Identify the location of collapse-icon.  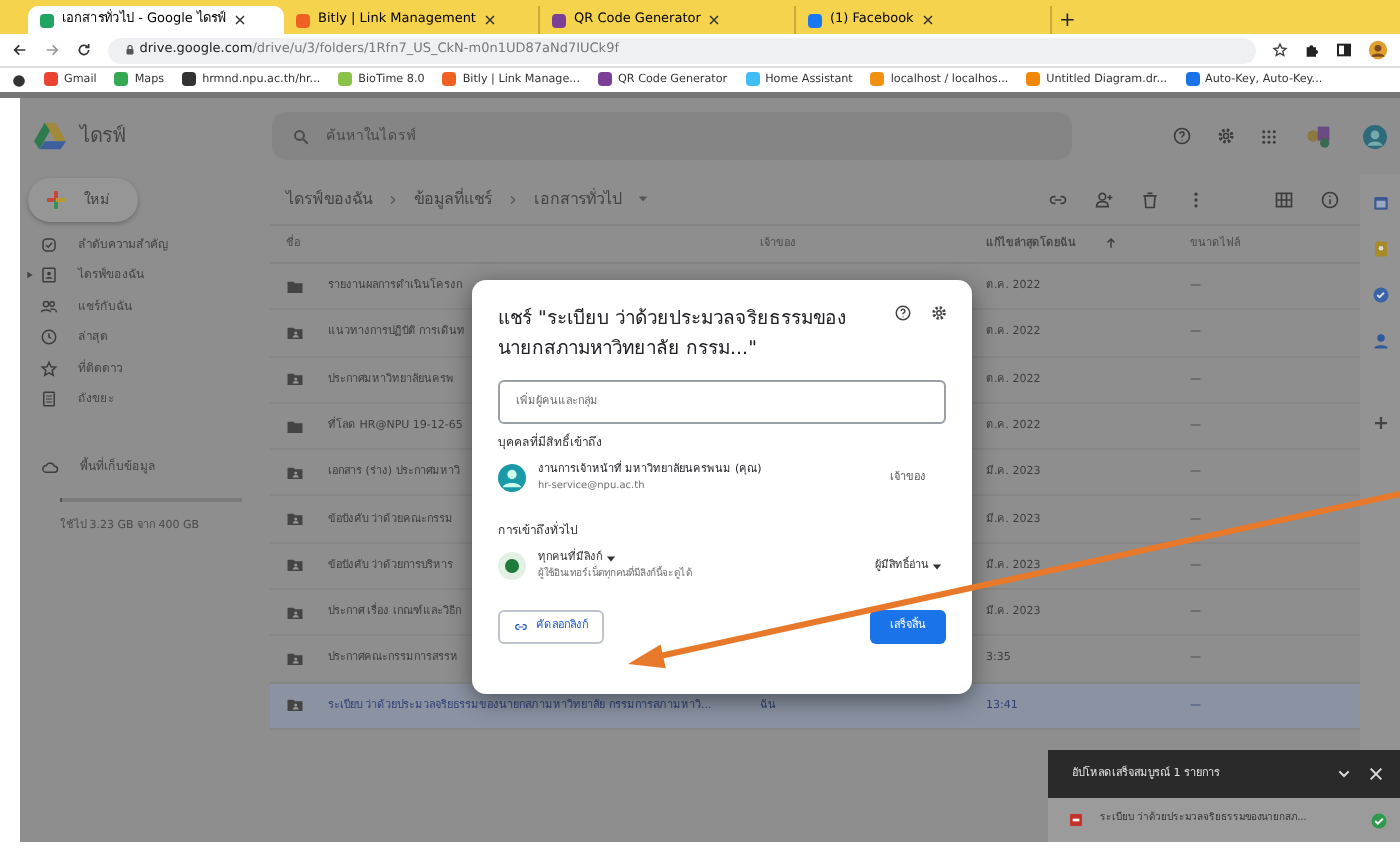
(1344, 774).